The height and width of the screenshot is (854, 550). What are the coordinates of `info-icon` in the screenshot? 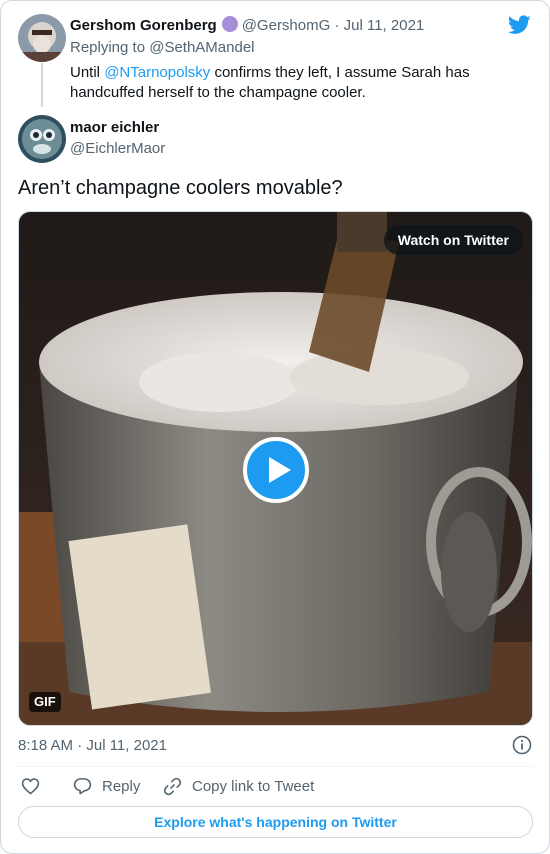 It's located at (522, 745).